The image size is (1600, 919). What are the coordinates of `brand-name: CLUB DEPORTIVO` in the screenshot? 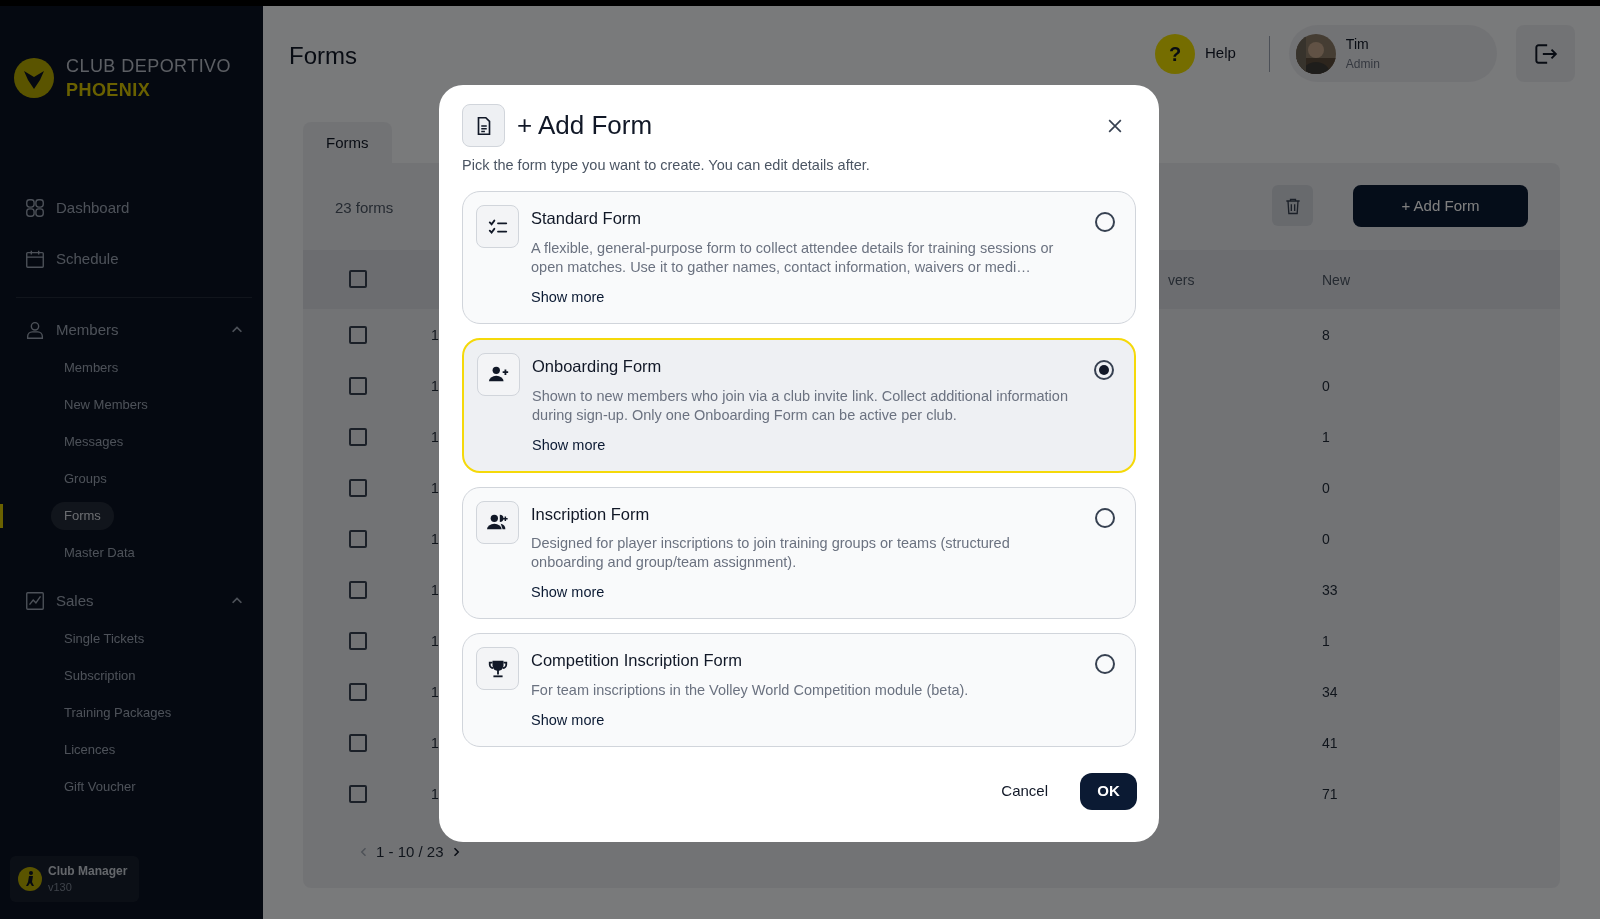 It's located at (148, 66).